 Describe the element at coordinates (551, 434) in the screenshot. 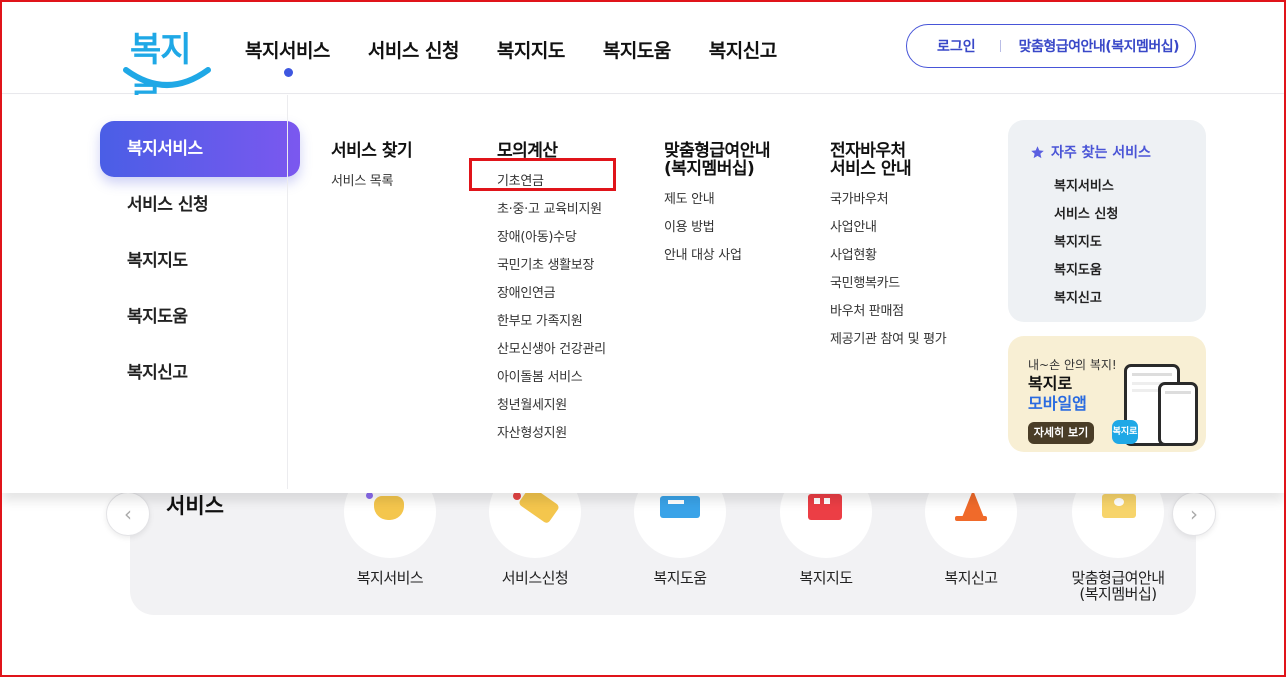

I see `link-asset-building: 자산형성지원` at that location.